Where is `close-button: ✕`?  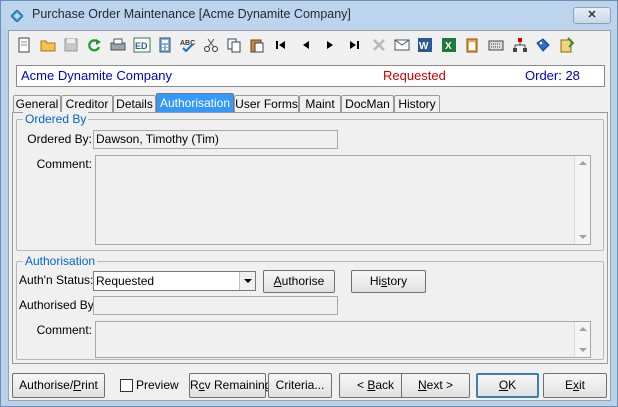
close-button: ✕ is located at coordinates (592, 15).